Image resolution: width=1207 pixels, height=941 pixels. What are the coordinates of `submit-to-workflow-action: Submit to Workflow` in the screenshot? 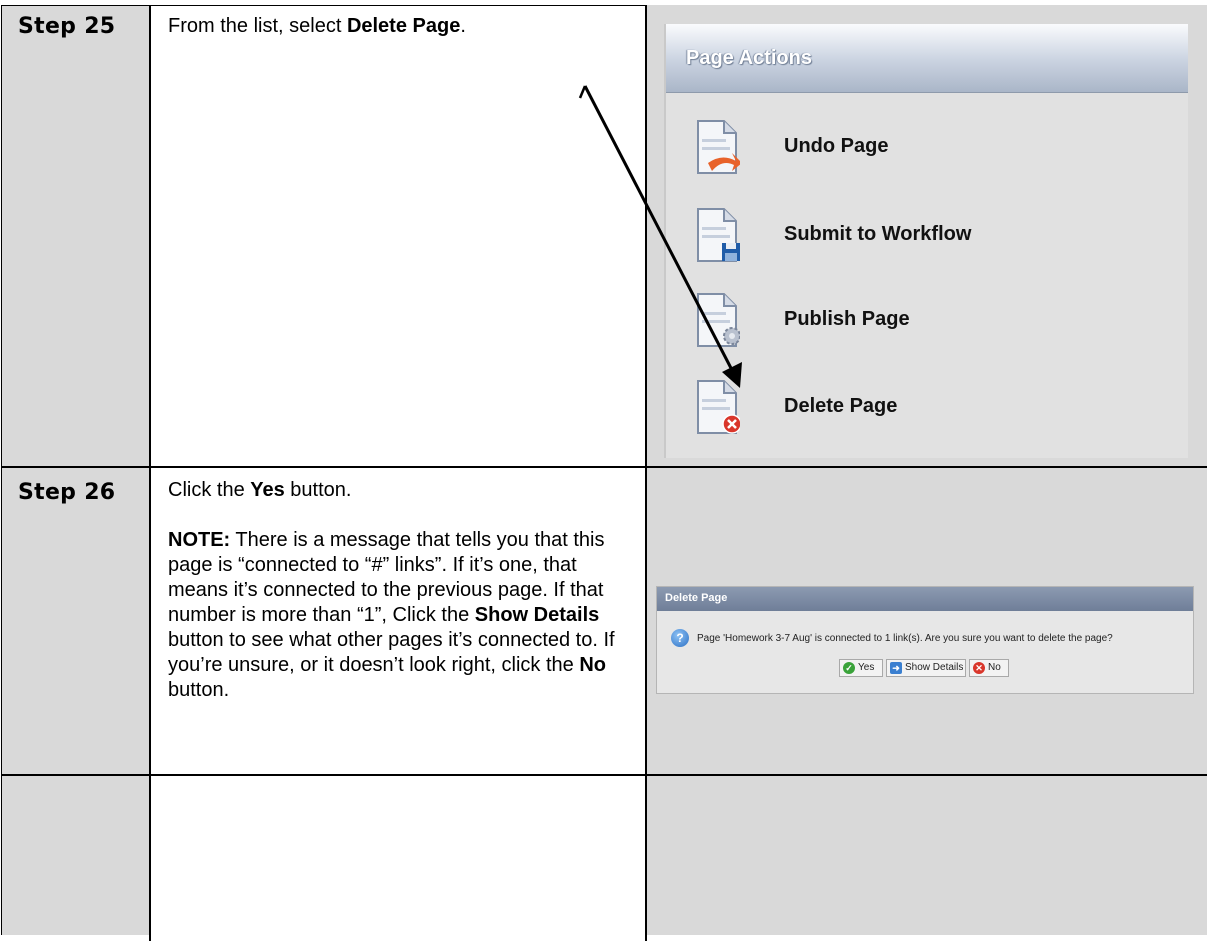 It's located at (926, 237).